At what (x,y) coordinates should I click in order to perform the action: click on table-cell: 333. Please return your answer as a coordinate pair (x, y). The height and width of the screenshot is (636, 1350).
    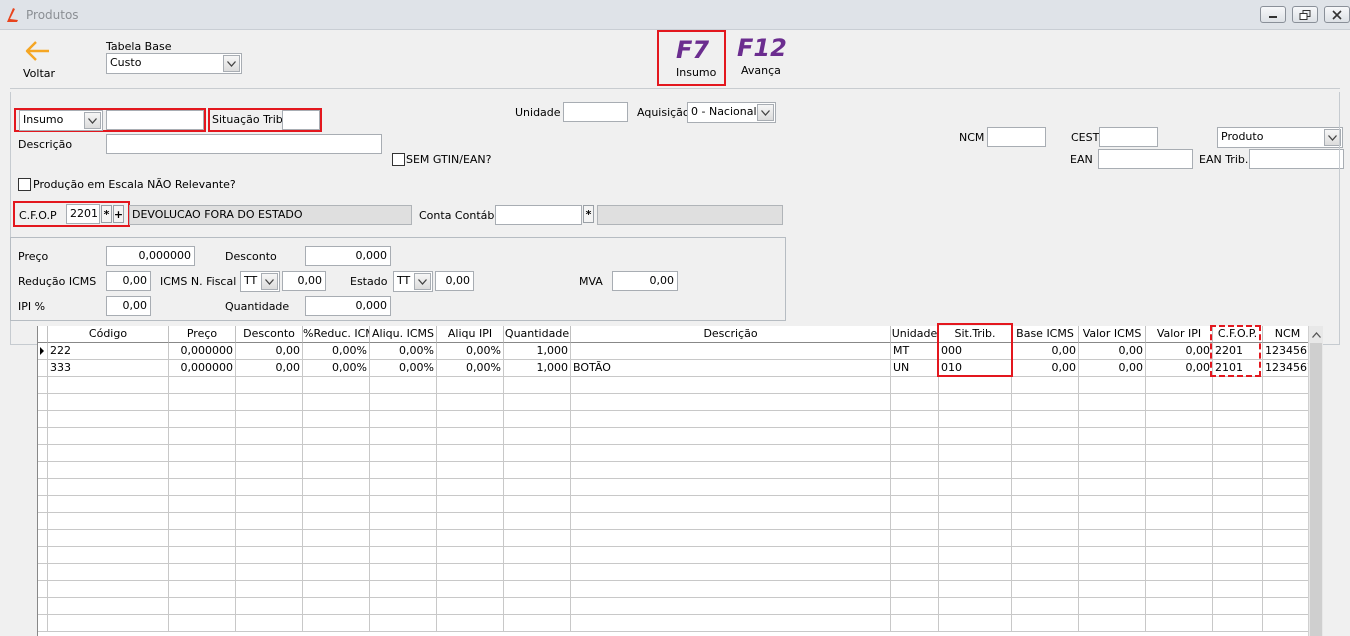
    Looking at the image, I should click on (108, 368).